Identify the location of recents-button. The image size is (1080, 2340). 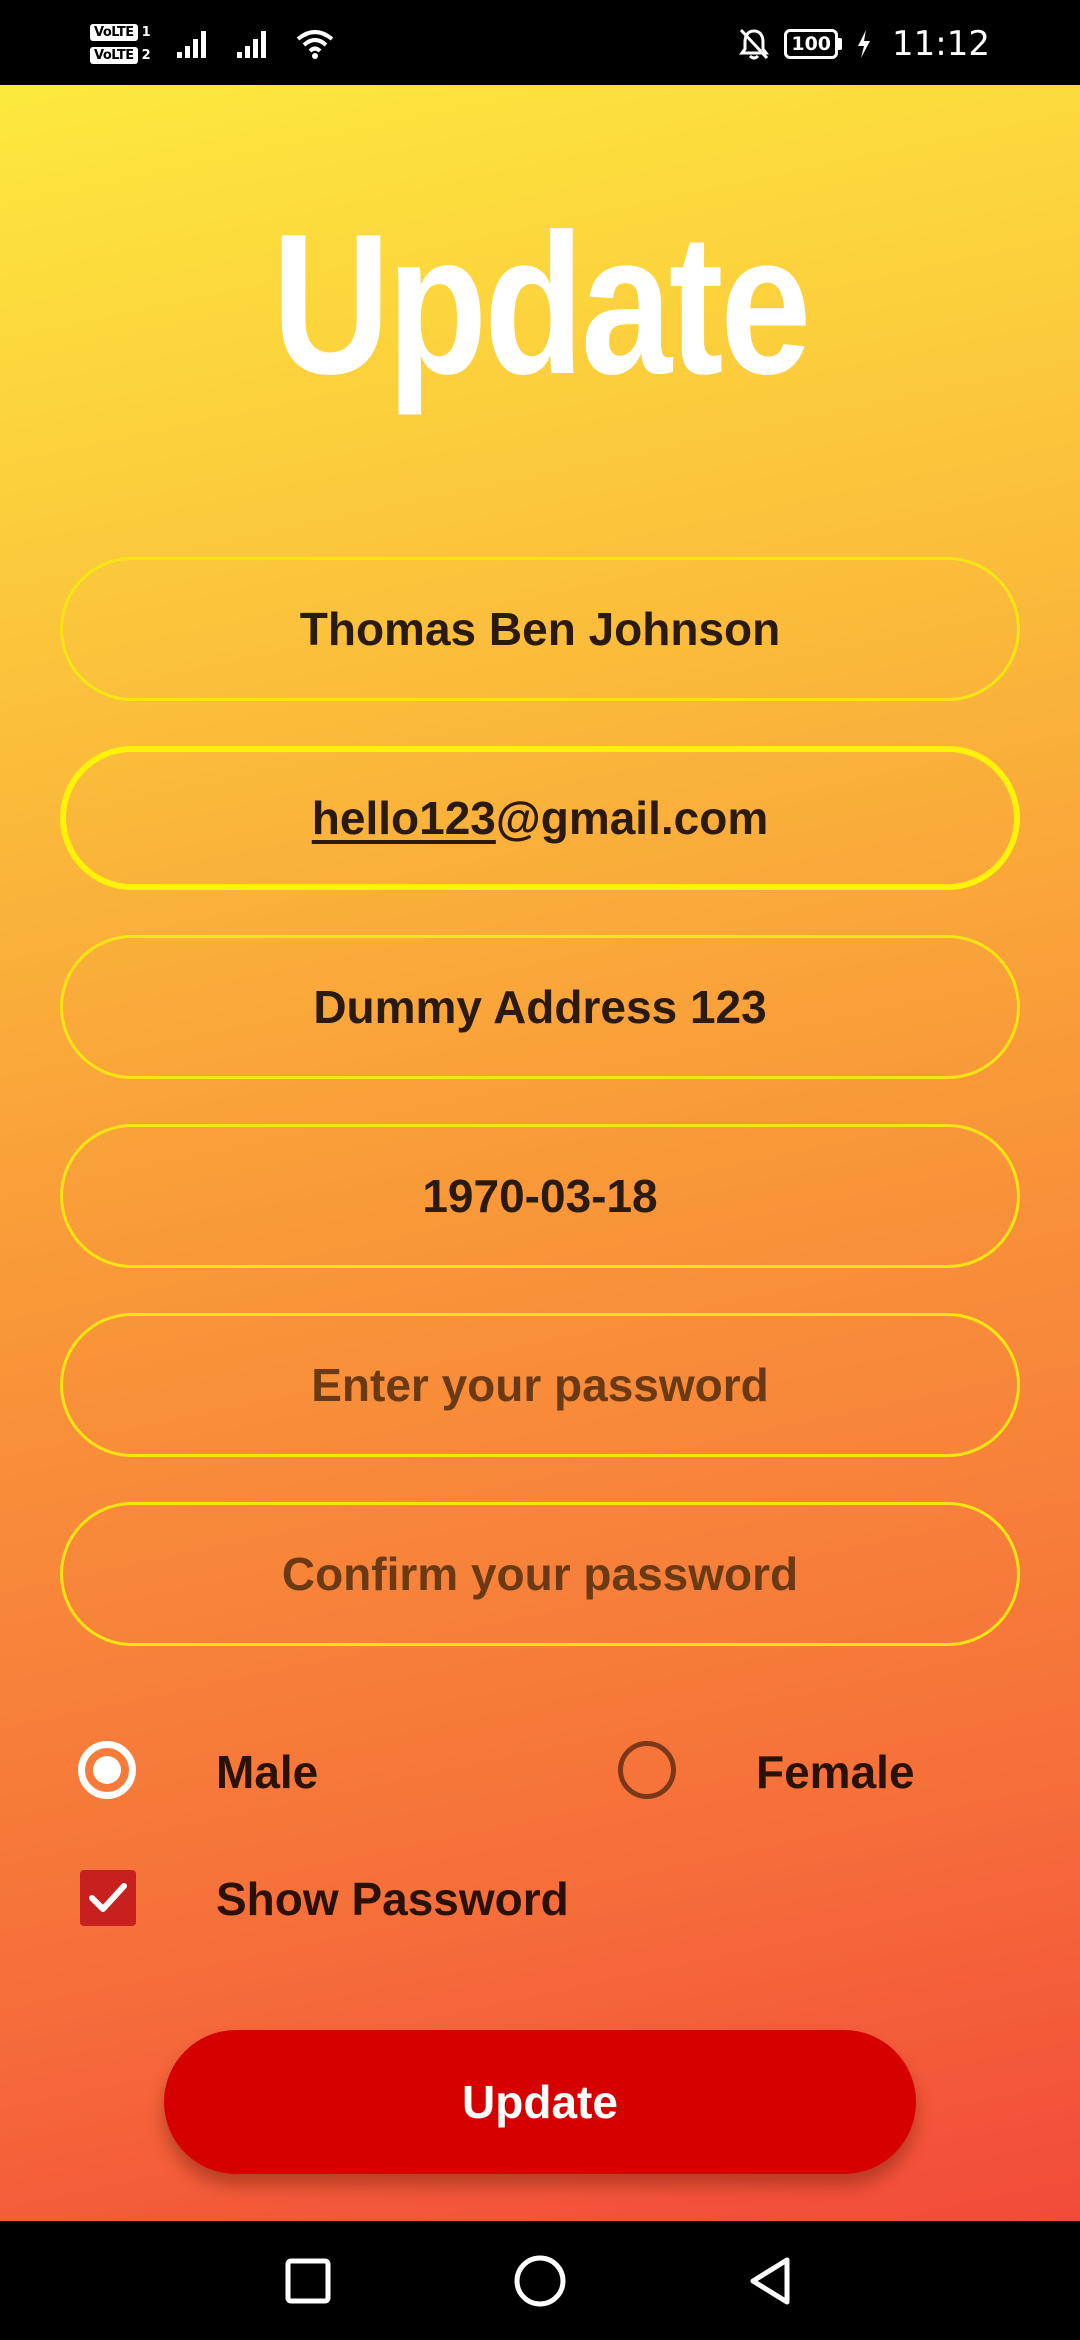
(308, 2281).